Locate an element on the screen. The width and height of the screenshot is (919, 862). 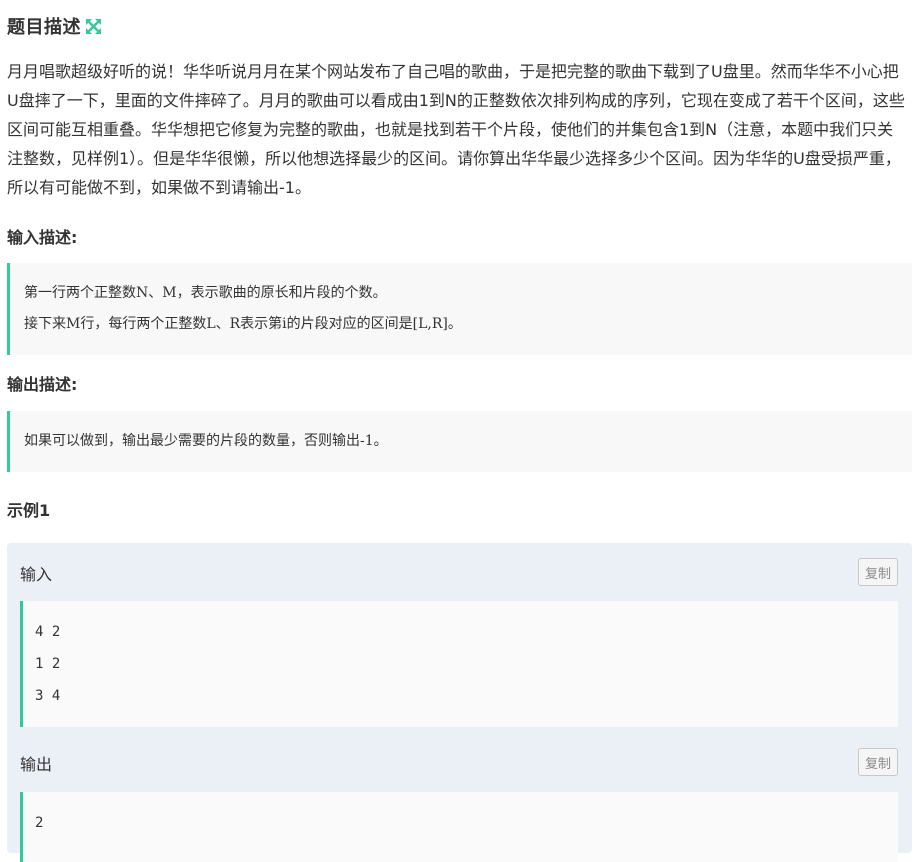
example-input-line: 3 4 is located at coordinates (48, 696).